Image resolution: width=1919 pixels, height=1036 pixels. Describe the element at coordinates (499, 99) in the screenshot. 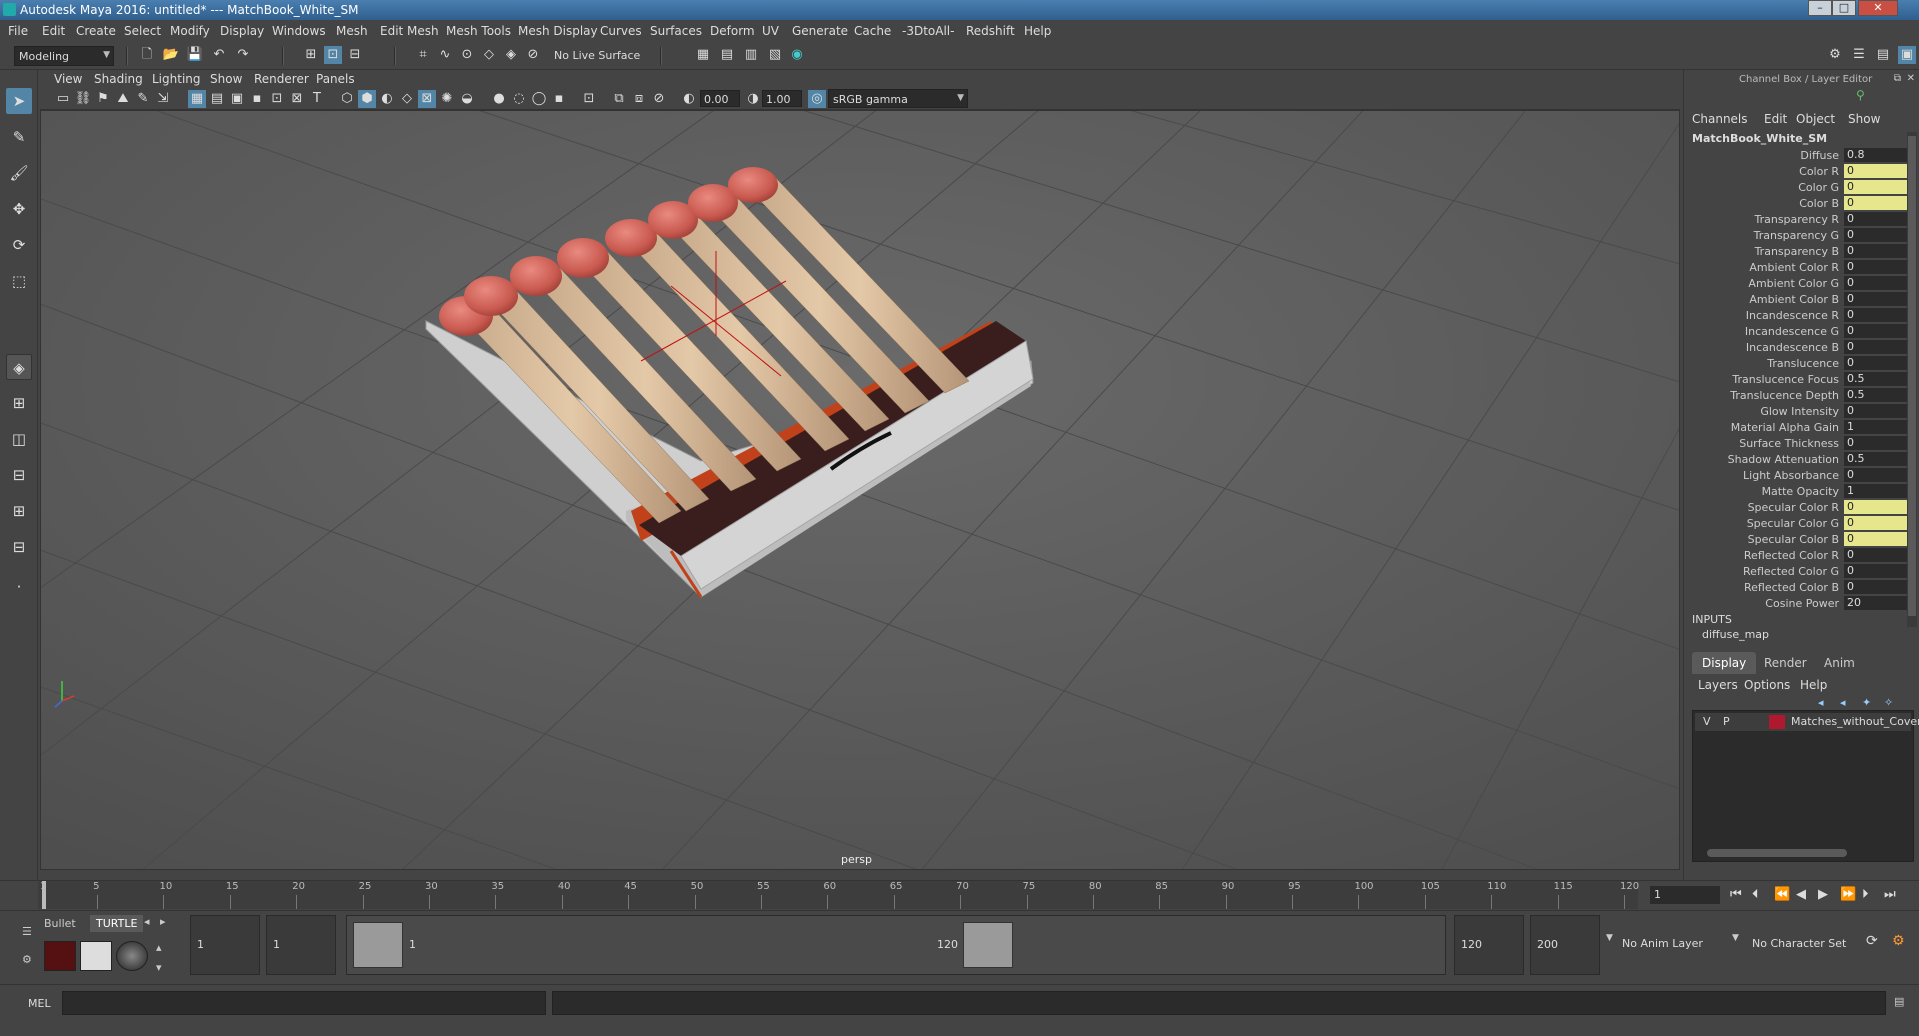

I see `screen-space-ao-icon: ●` at that location.